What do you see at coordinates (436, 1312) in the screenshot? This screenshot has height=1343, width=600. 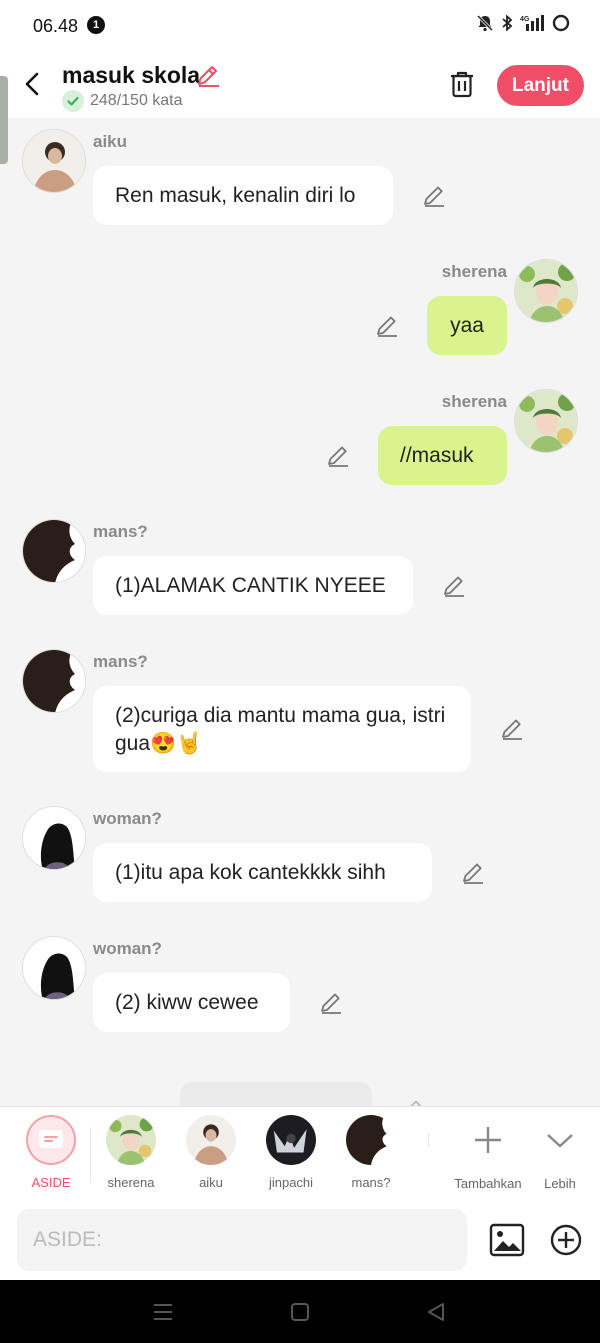 I see `back-nav-icon` at bounding box center [436, 1312].